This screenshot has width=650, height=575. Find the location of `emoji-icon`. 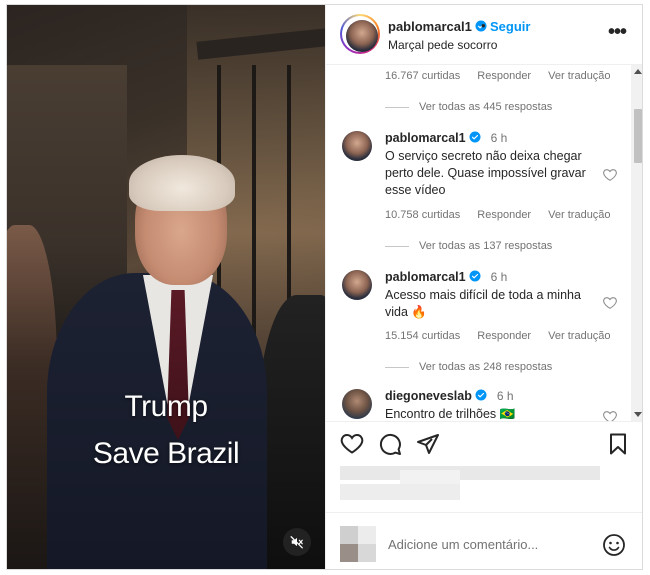

emoji-icon is located at coordinates (614, 545).